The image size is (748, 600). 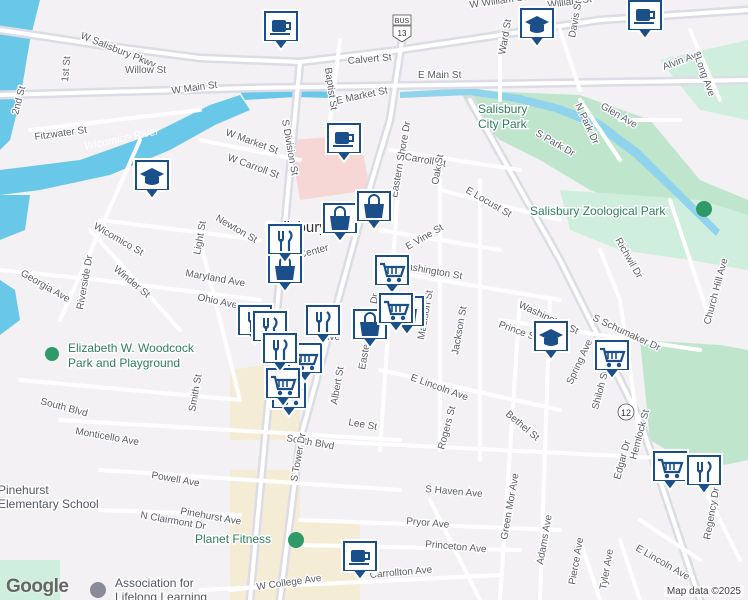 I want to click on school-label-2: Elementary School, so click(x=49, y=504).